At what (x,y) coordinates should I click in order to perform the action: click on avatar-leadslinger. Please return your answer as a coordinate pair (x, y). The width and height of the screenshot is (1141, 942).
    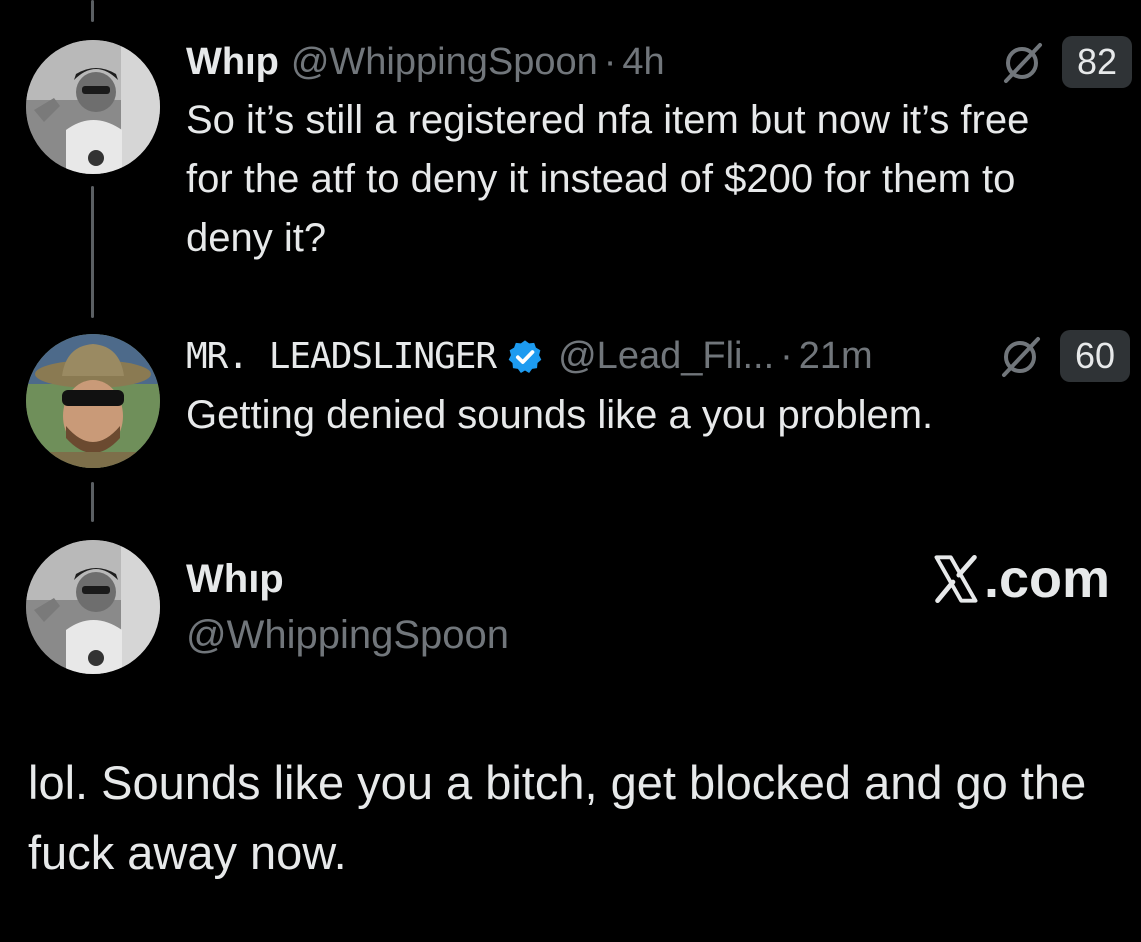
    Looking at the image, I should click on (93, 401).